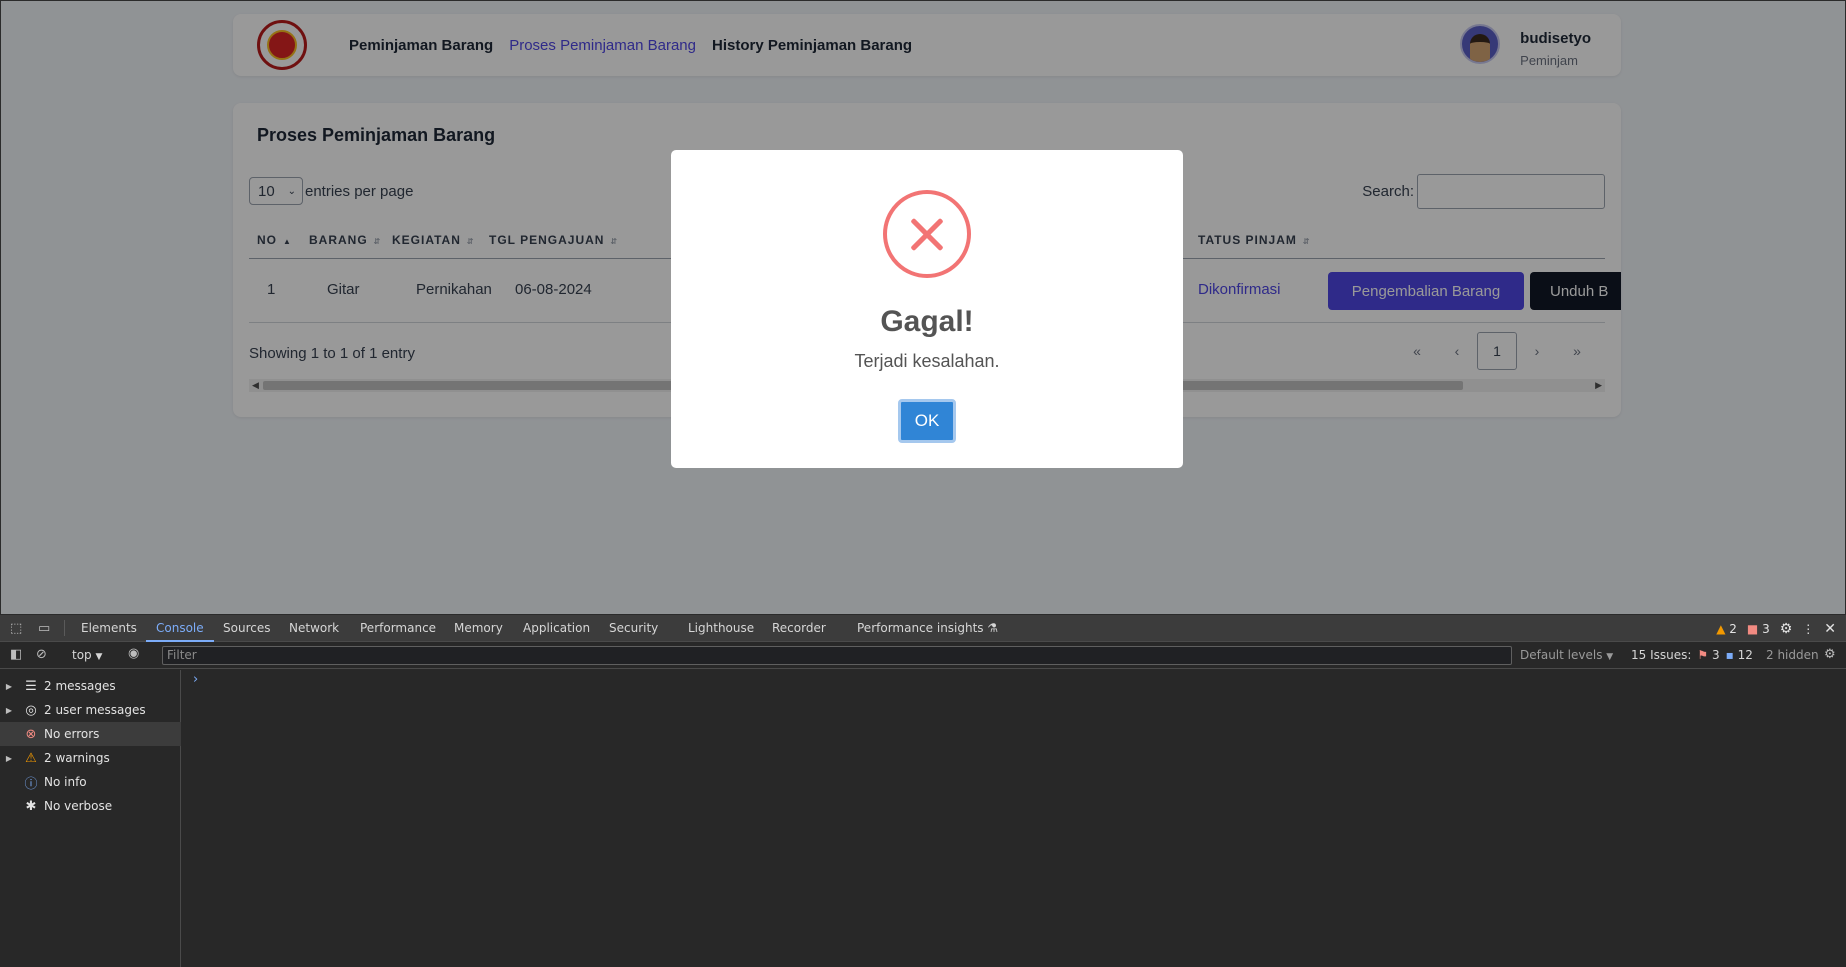 This screenshot has width=1846, height=967. What do you see at coordinates (556, 628) in the screenshot?
I see `tab-application: Application` at bounding box center [556, 628].